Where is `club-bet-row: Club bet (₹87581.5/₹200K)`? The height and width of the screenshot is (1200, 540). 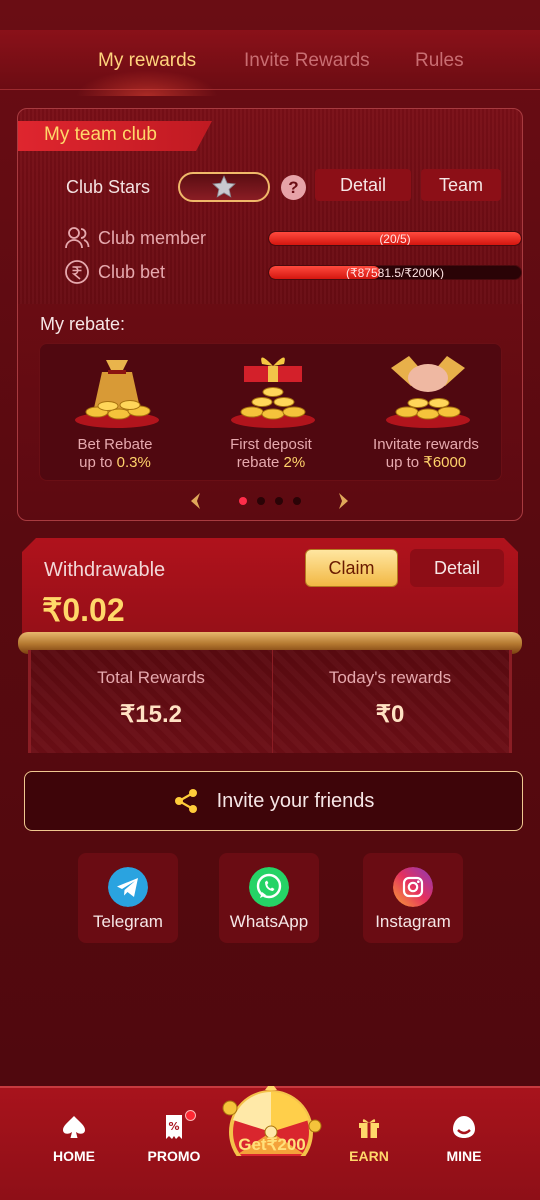
club-bet-row: Club bet (₹87581.5/₹200K) is located at coordinates (293, 272).